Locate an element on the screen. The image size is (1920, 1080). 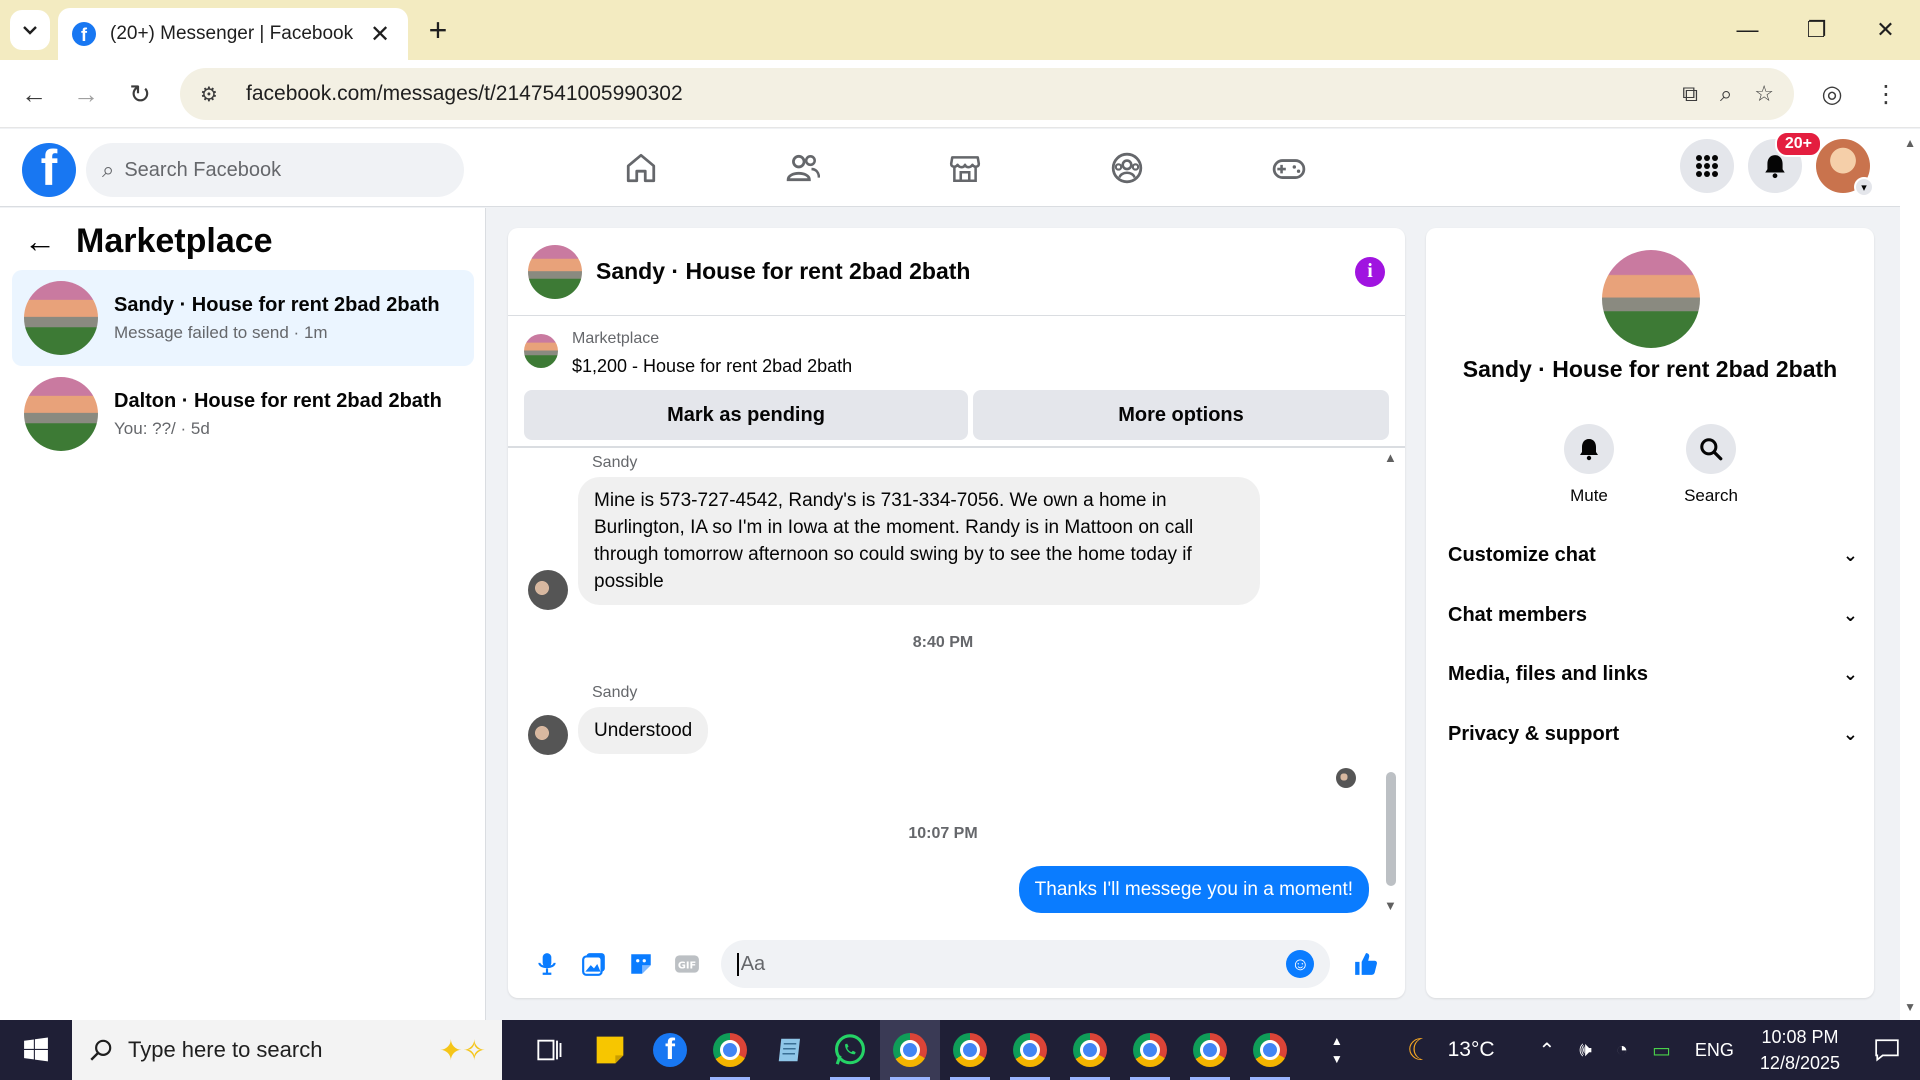
task-view-button is located at coordinates (550, 1050).